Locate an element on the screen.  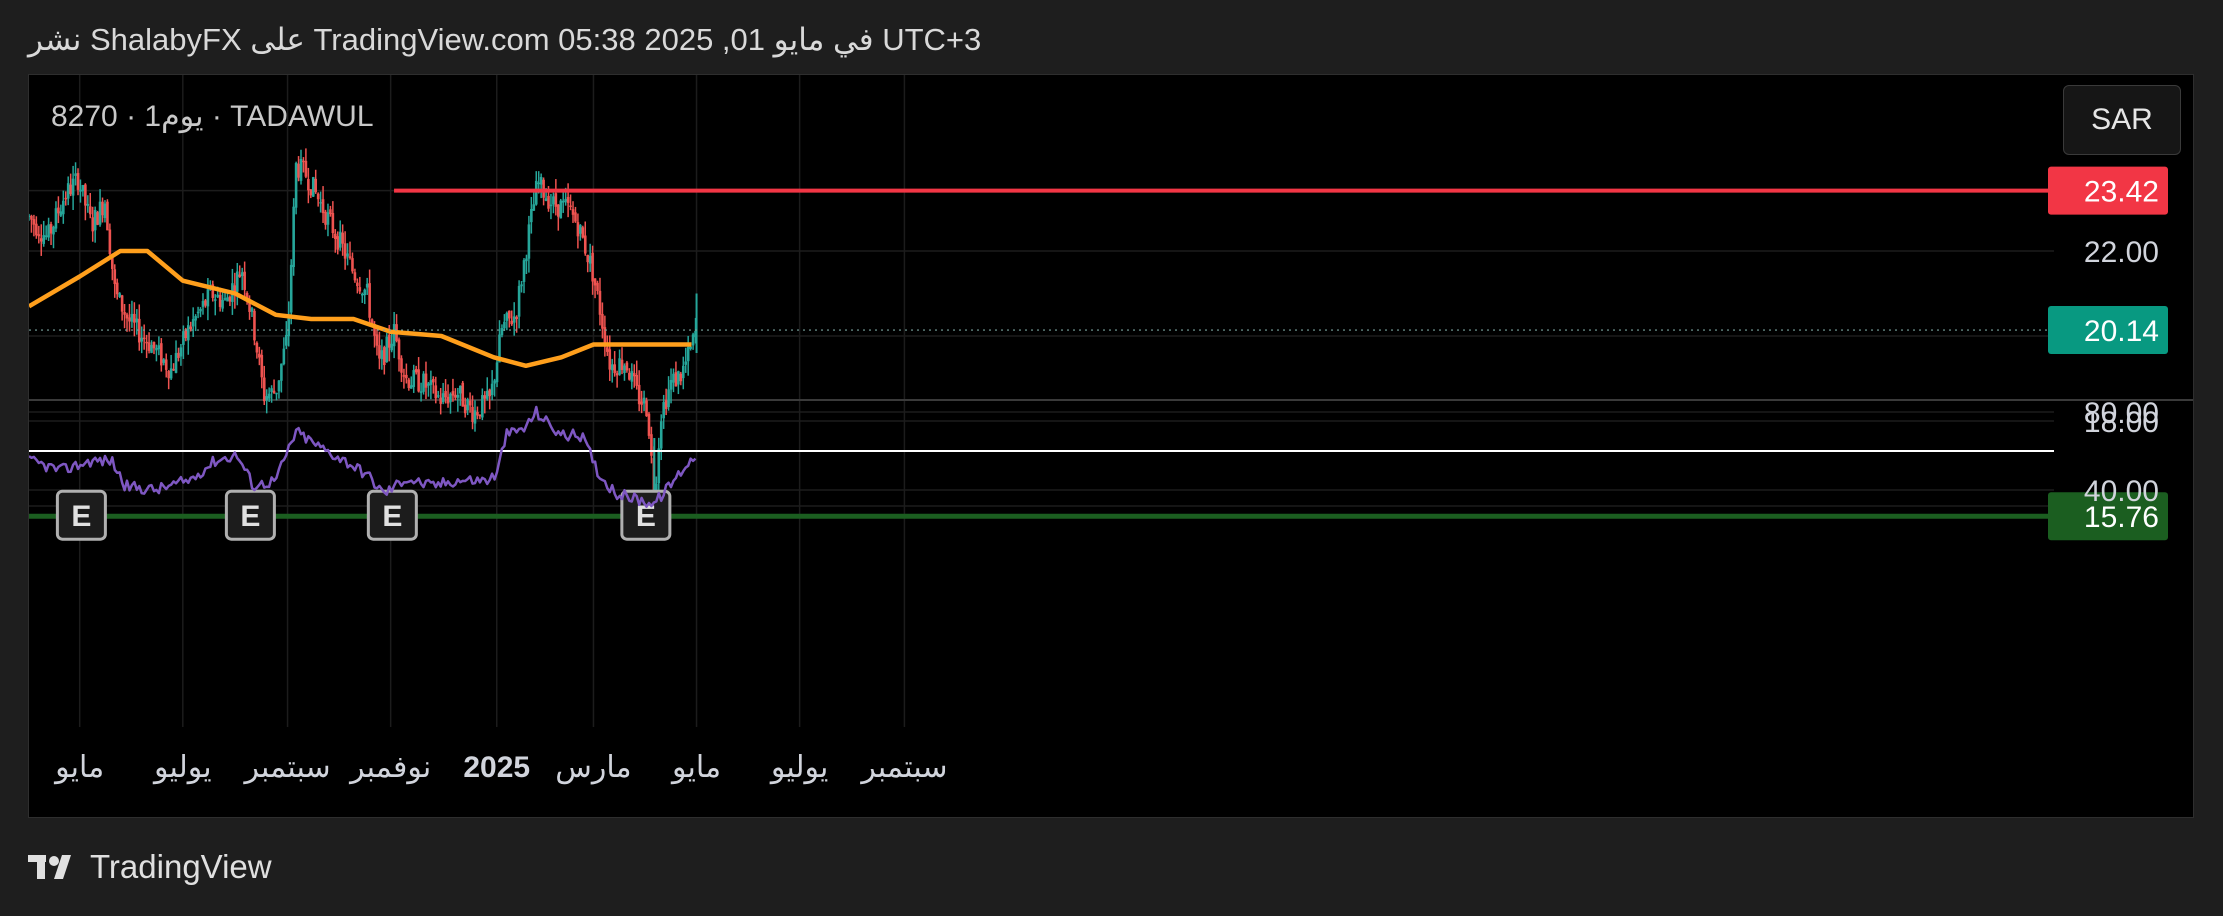
currency-button: SAR is located at coordinates (2122, 120).